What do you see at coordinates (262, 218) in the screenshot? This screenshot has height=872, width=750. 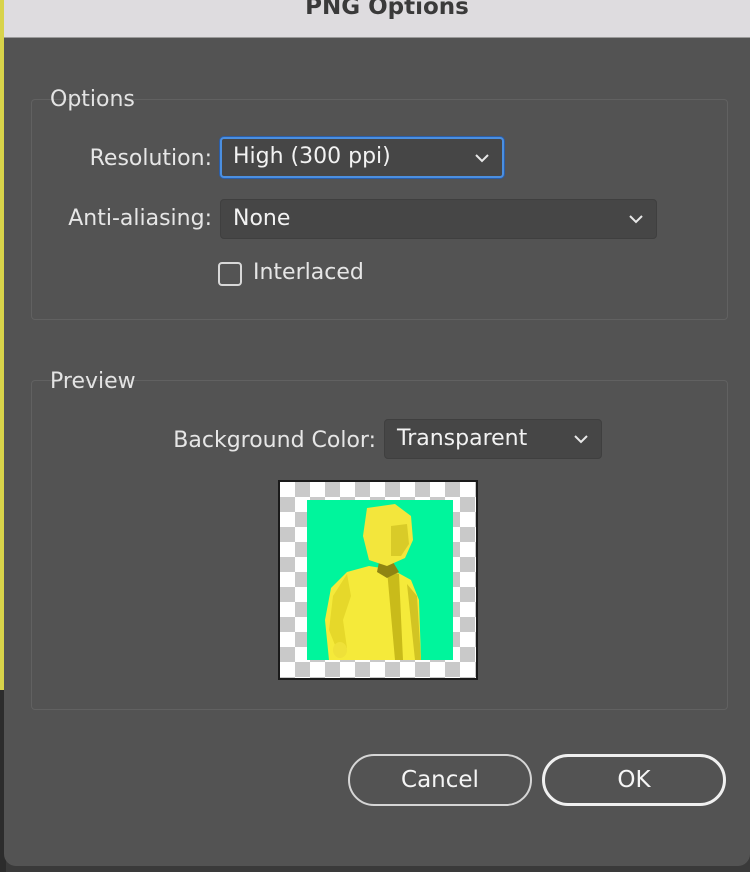 I see `antialiasing-value: None` at bounding box center [262, 218].